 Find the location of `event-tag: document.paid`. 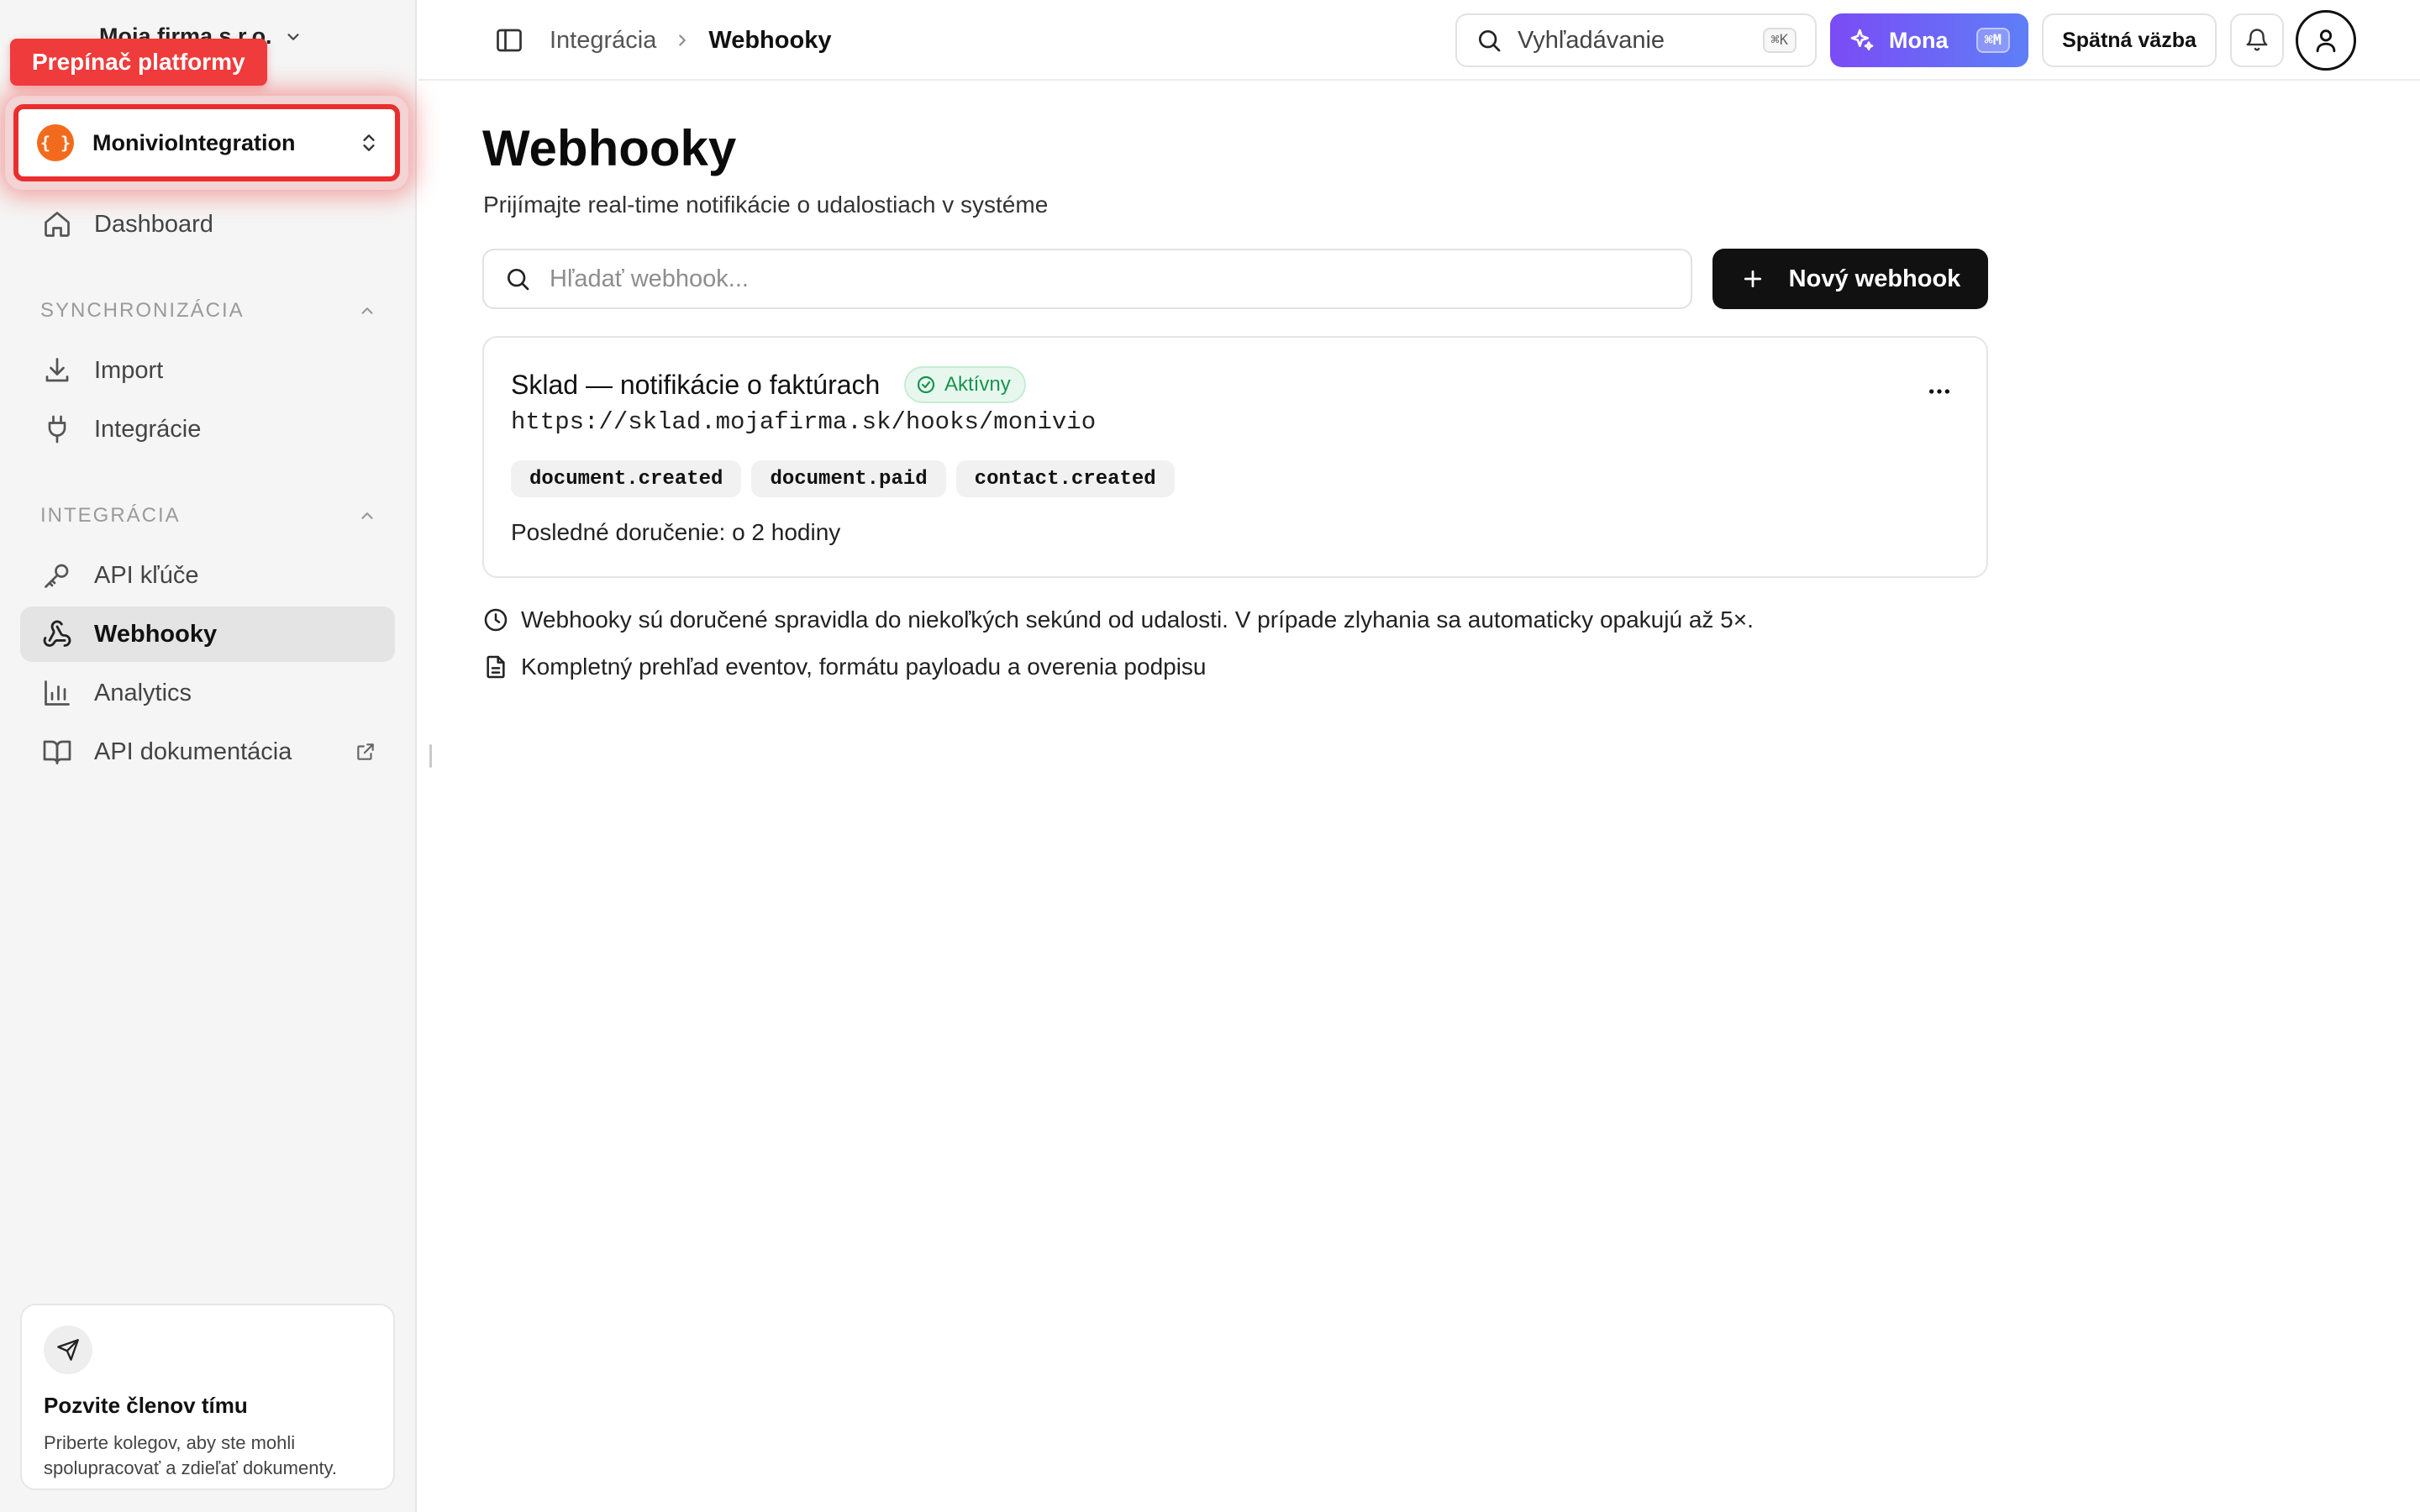

event-tag: document.paid is located at coordinates (848, 478).